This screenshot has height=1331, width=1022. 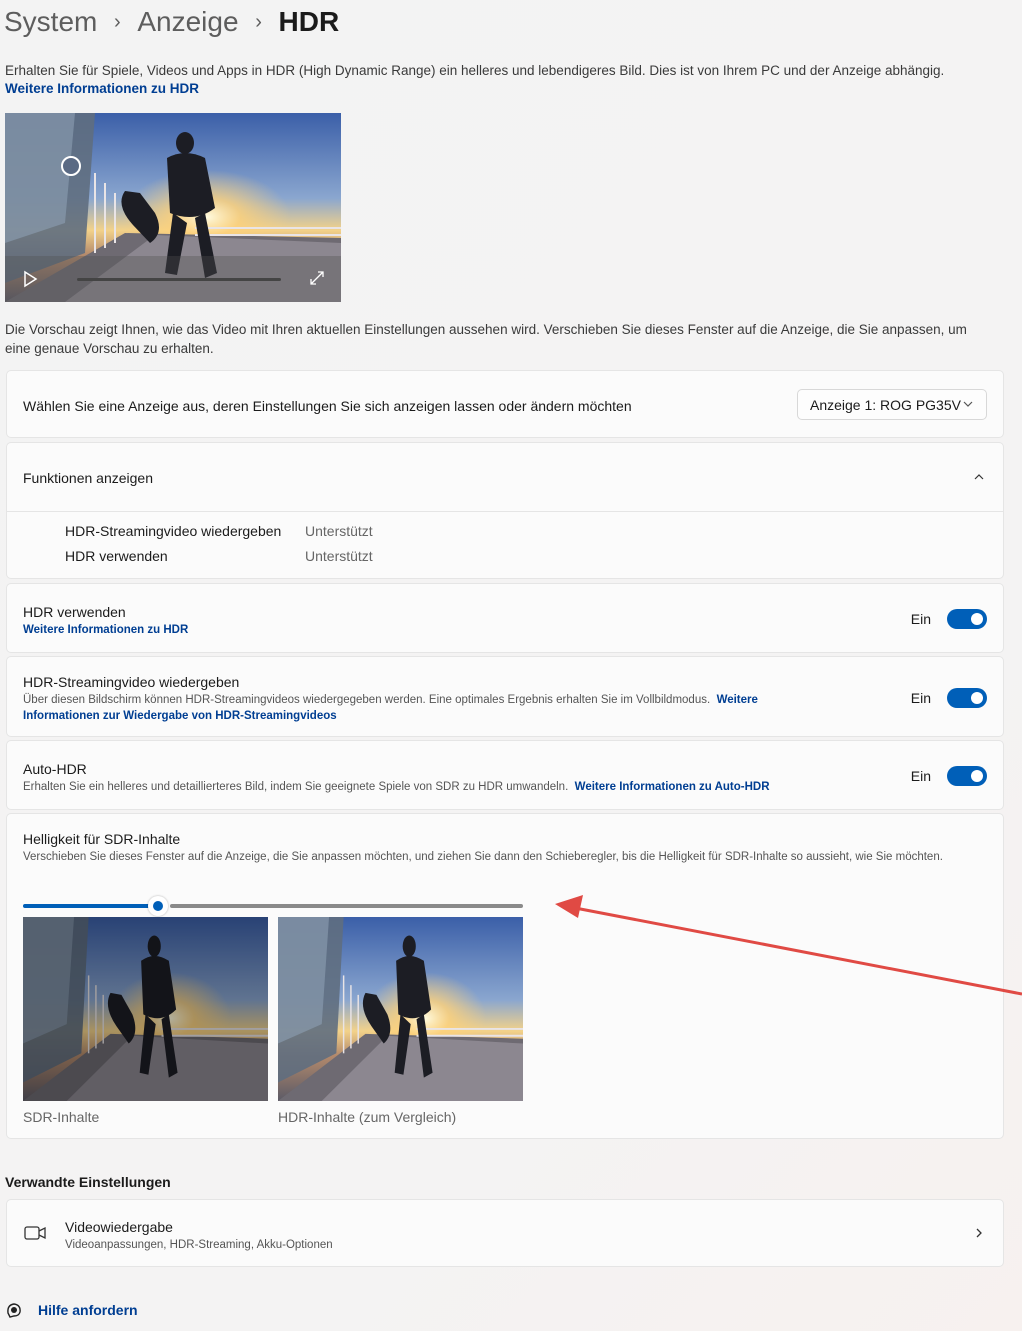 What do you see at coordinates (119, 1227) in the screenshot?
I see `related-item-title: Videowiedergabe` at bounding box center [119, 1227].